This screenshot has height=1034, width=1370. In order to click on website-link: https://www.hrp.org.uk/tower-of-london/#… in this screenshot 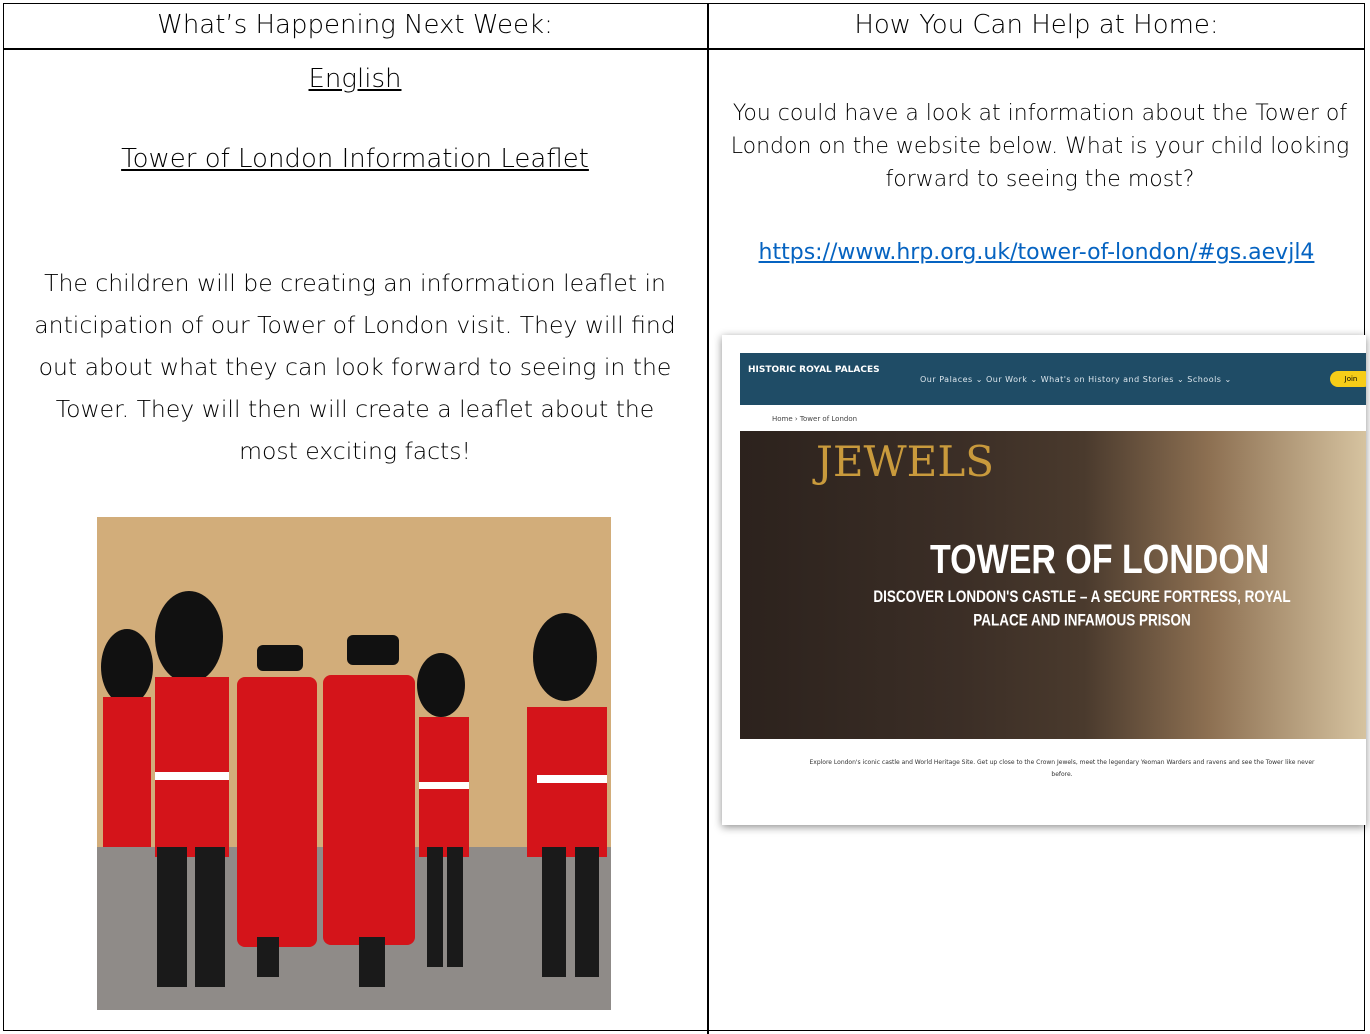, I will do `click(1036, 252)`.